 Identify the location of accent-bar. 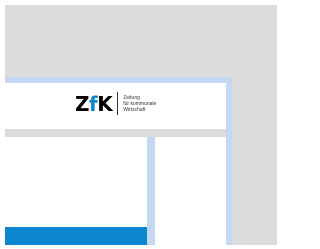
(76, 236).